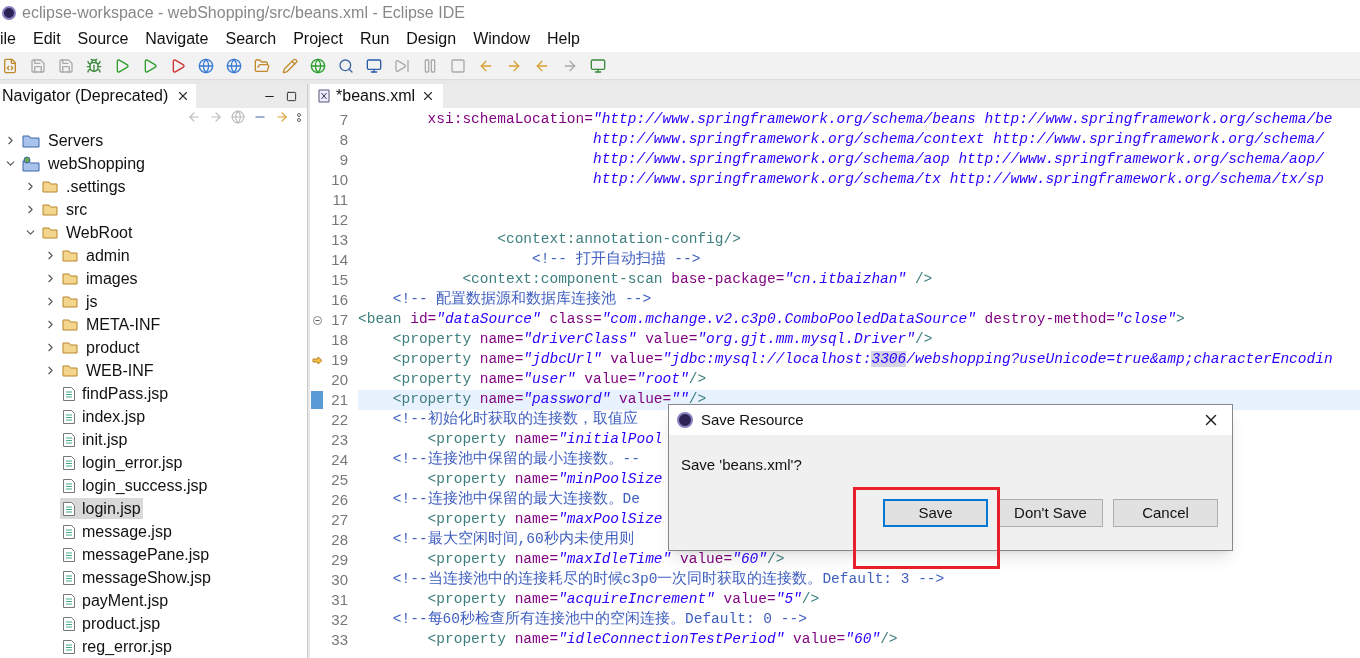  What do you see at coordinates (402, 65) in the screenshot?
I see `skip-forward-icon` at bounding box center [402, 65].